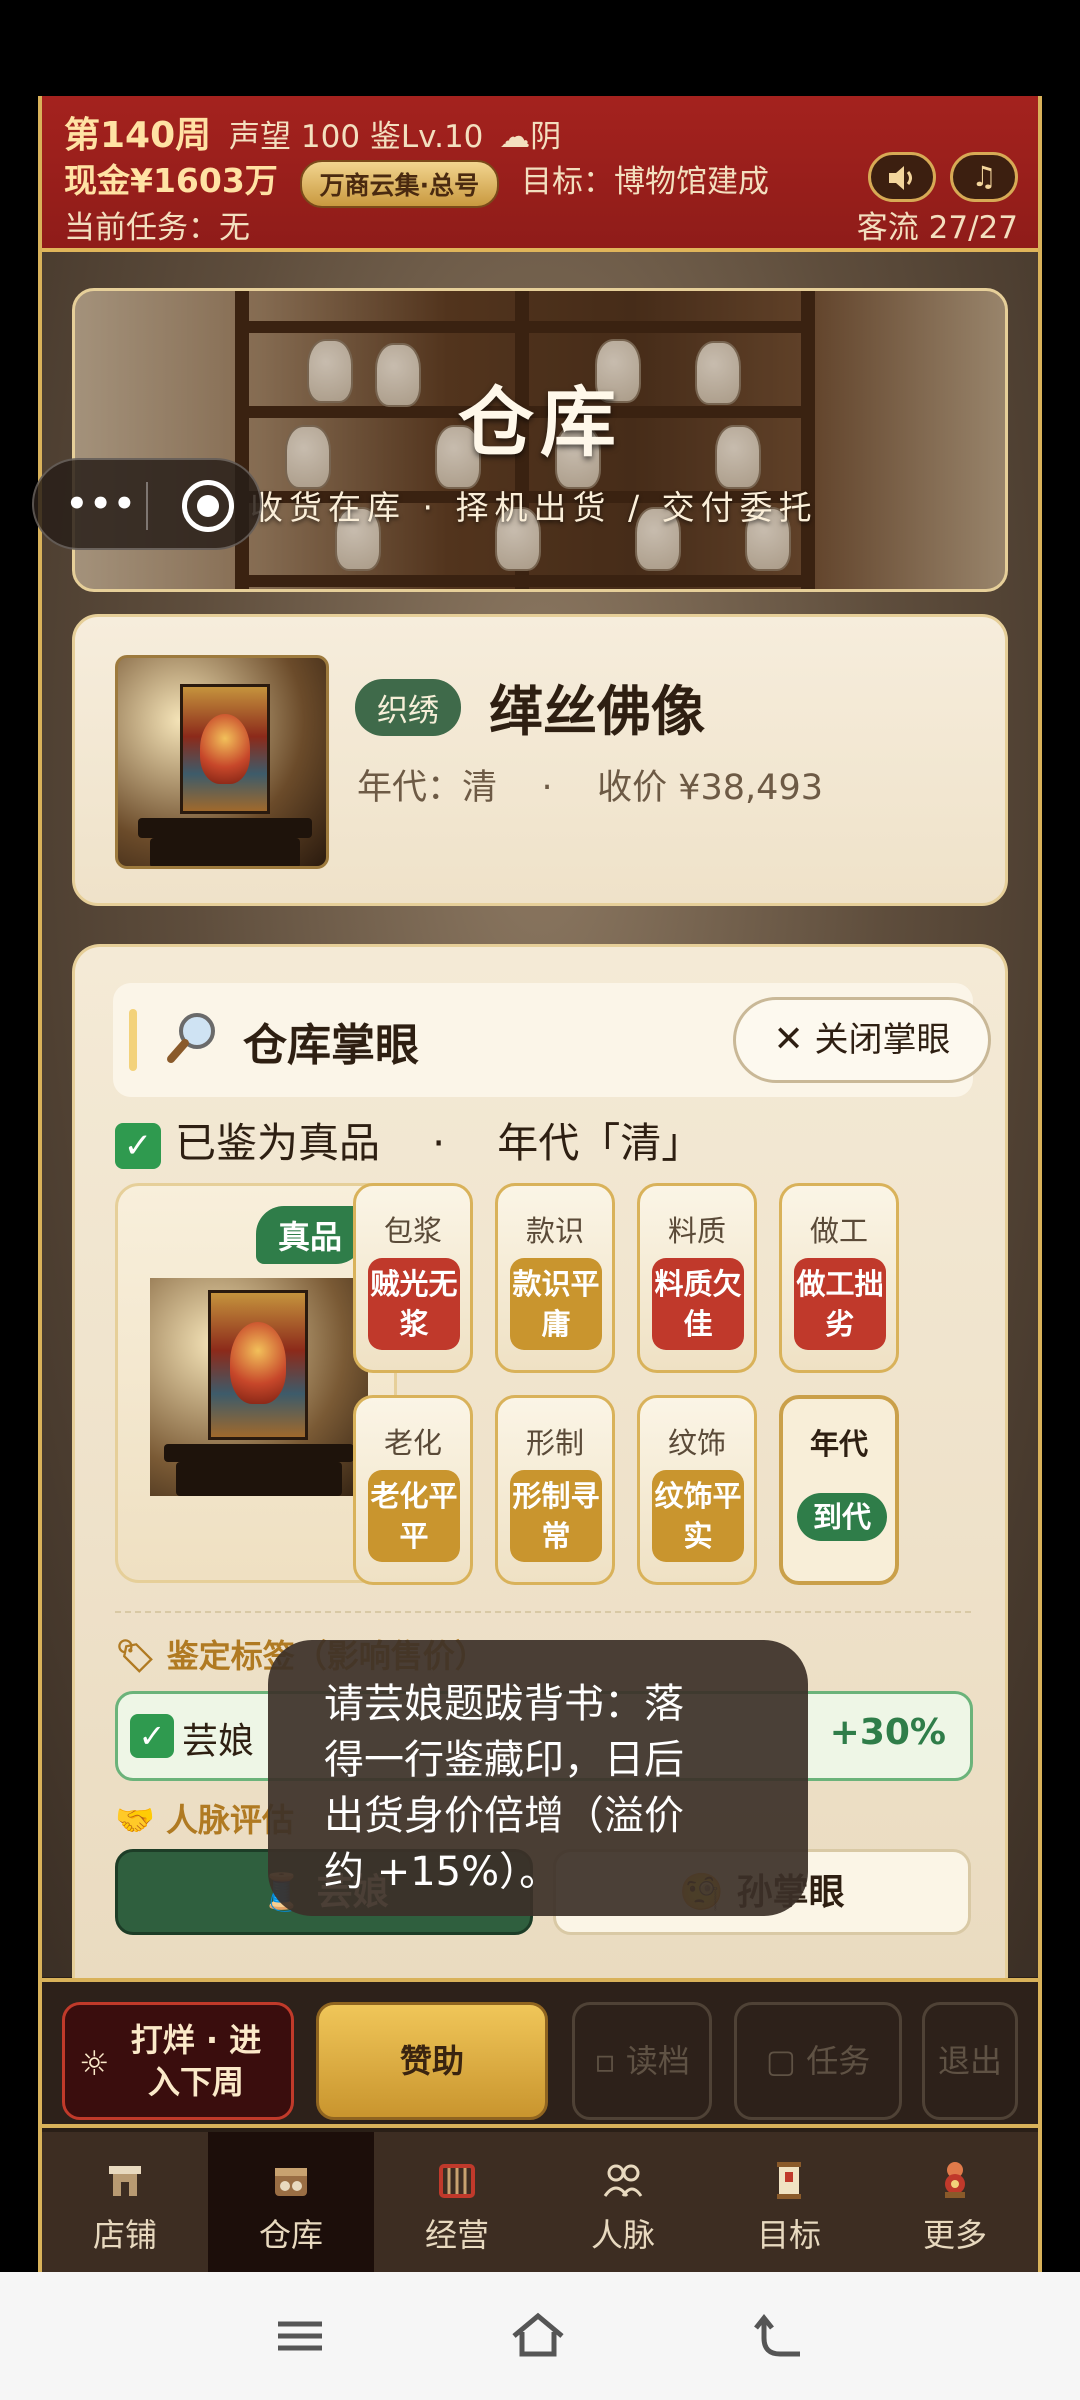 This screenshot has width=1080, height=2400. I want to click on attribute-verdict: 到代, so click(842, 1517).